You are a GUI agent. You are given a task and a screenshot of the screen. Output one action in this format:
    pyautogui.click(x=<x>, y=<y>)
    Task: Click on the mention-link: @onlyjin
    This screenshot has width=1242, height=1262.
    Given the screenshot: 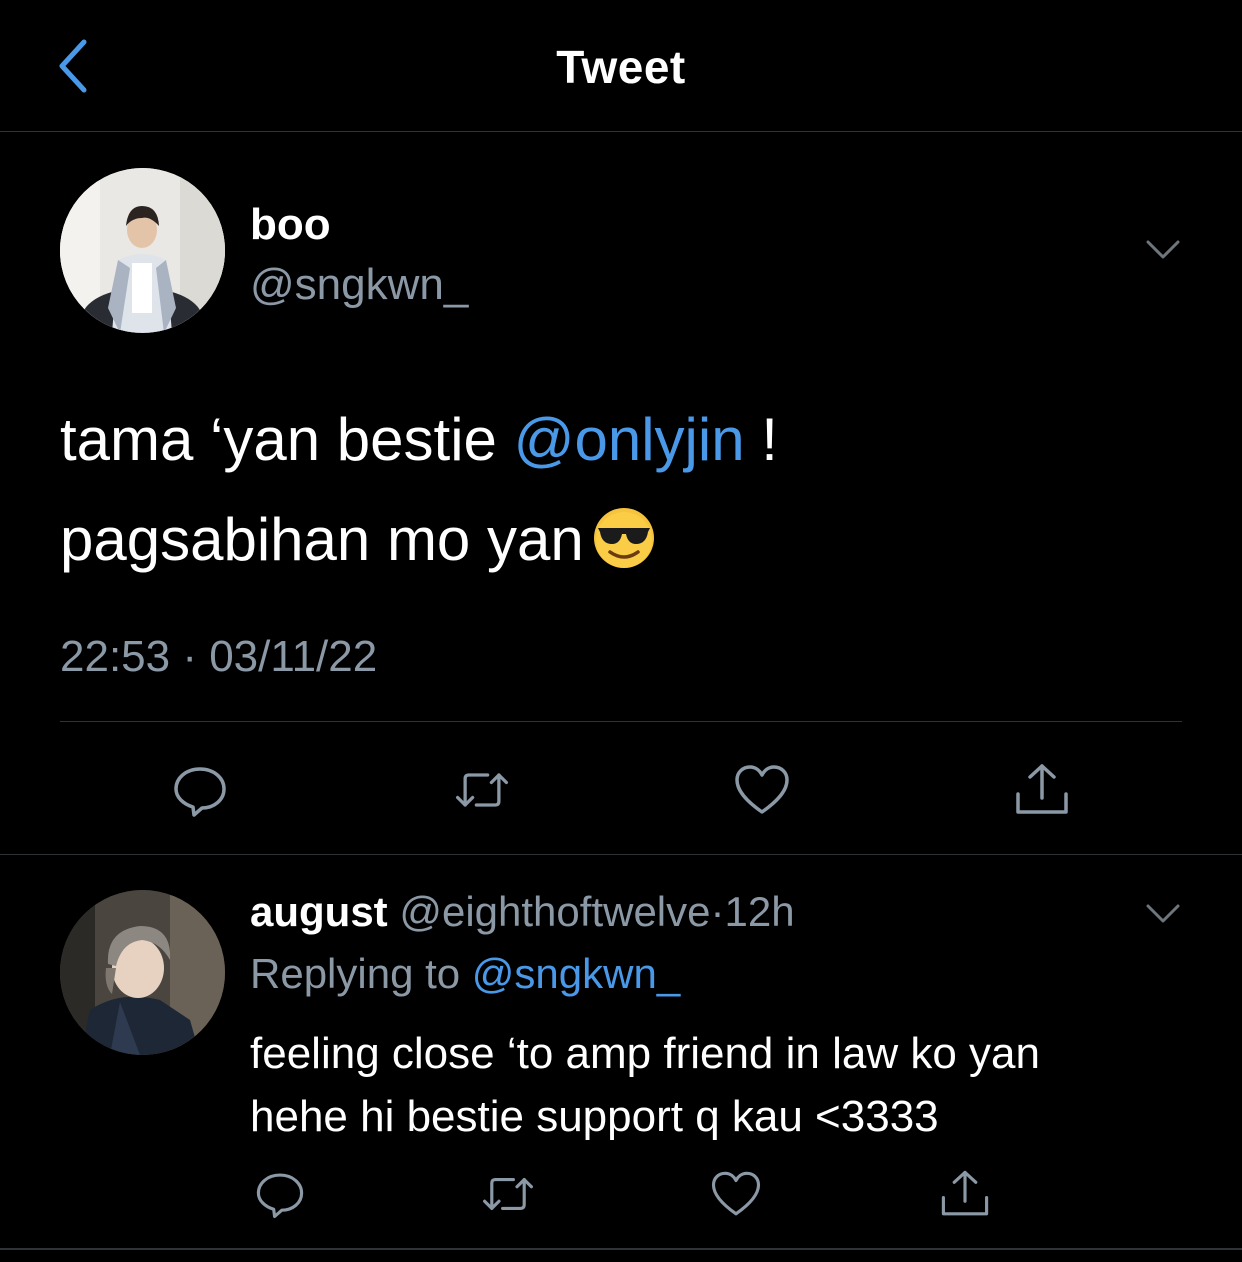 What is the action you would take?
    pyautogui.click(x=629, y=439)
    